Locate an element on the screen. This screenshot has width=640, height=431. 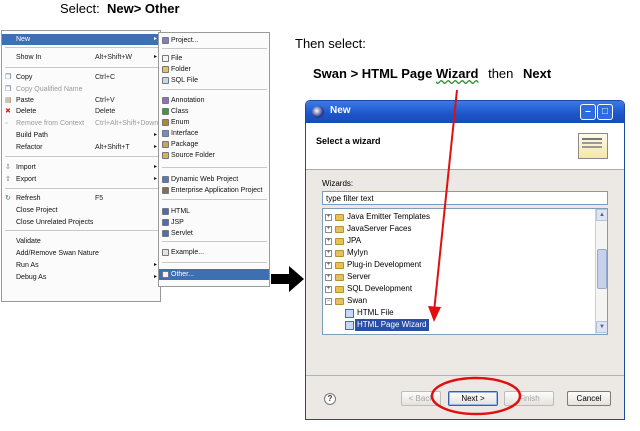
help-icon: ? is located at coordinates (330, 399).